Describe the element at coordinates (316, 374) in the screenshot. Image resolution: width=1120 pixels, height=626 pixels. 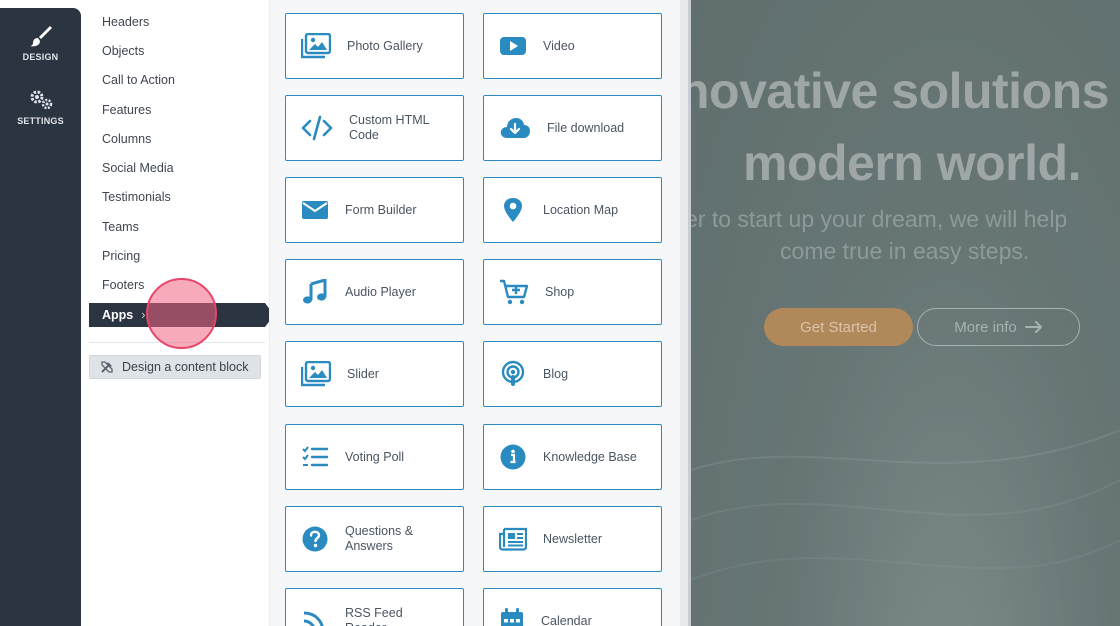
I see `slider-image-icon` at that location.